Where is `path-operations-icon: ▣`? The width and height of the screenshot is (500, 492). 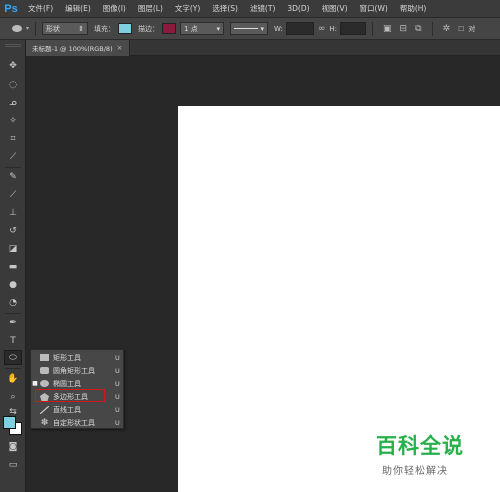 path-operations-icon: ▣ is located at coordinates (387, 29).